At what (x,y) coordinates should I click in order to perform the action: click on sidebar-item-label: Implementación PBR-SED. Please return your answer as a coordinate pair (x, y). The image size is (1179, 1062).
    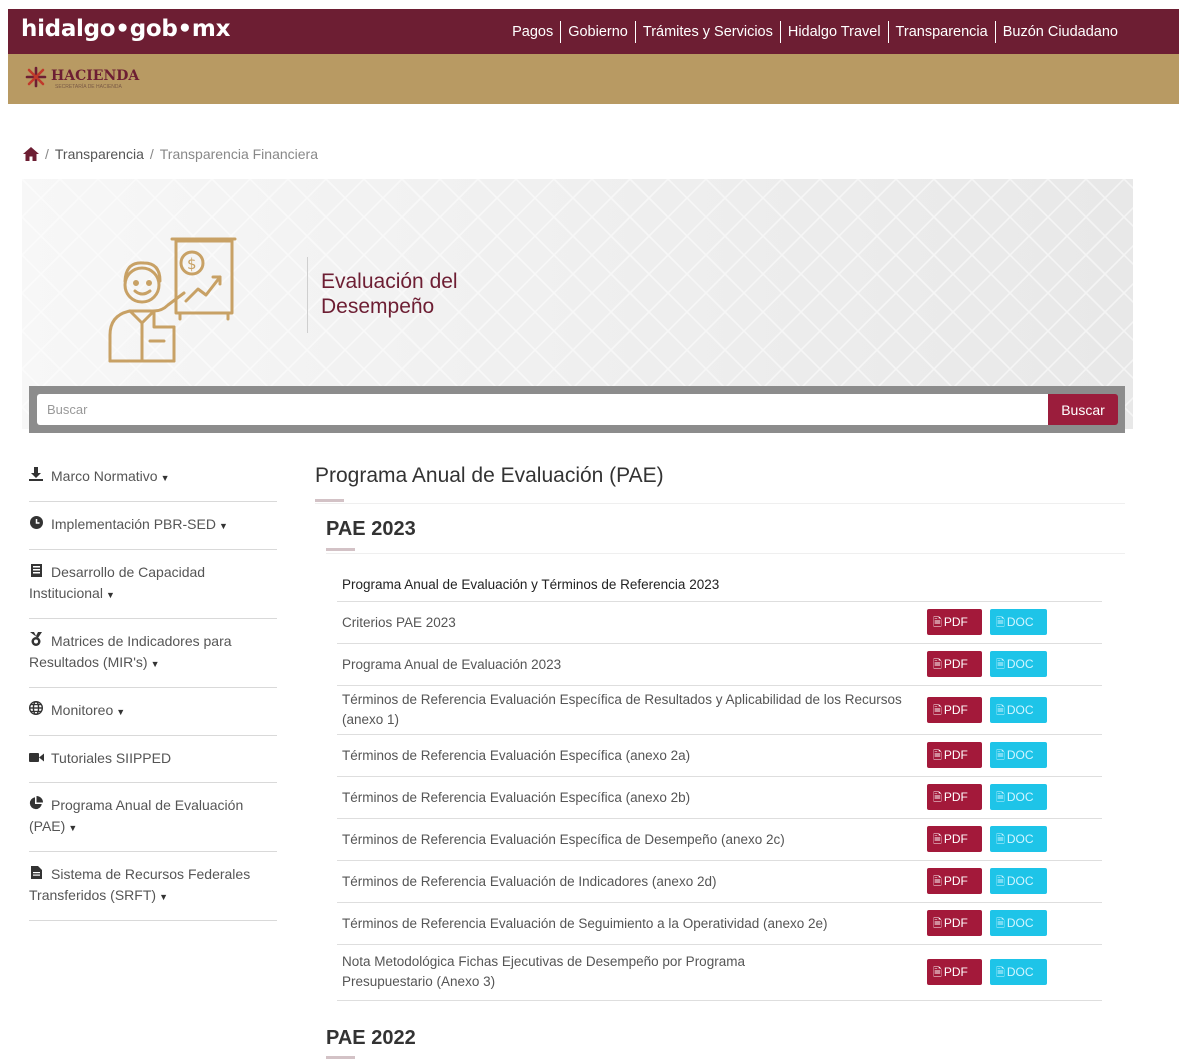
    Looking at the image, I should click on (133, 524).